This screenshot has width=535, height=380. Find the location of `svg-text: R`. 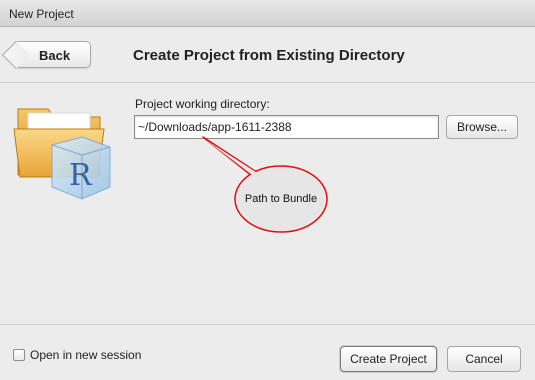

svg-text: R is located at coordinates (81, 175).